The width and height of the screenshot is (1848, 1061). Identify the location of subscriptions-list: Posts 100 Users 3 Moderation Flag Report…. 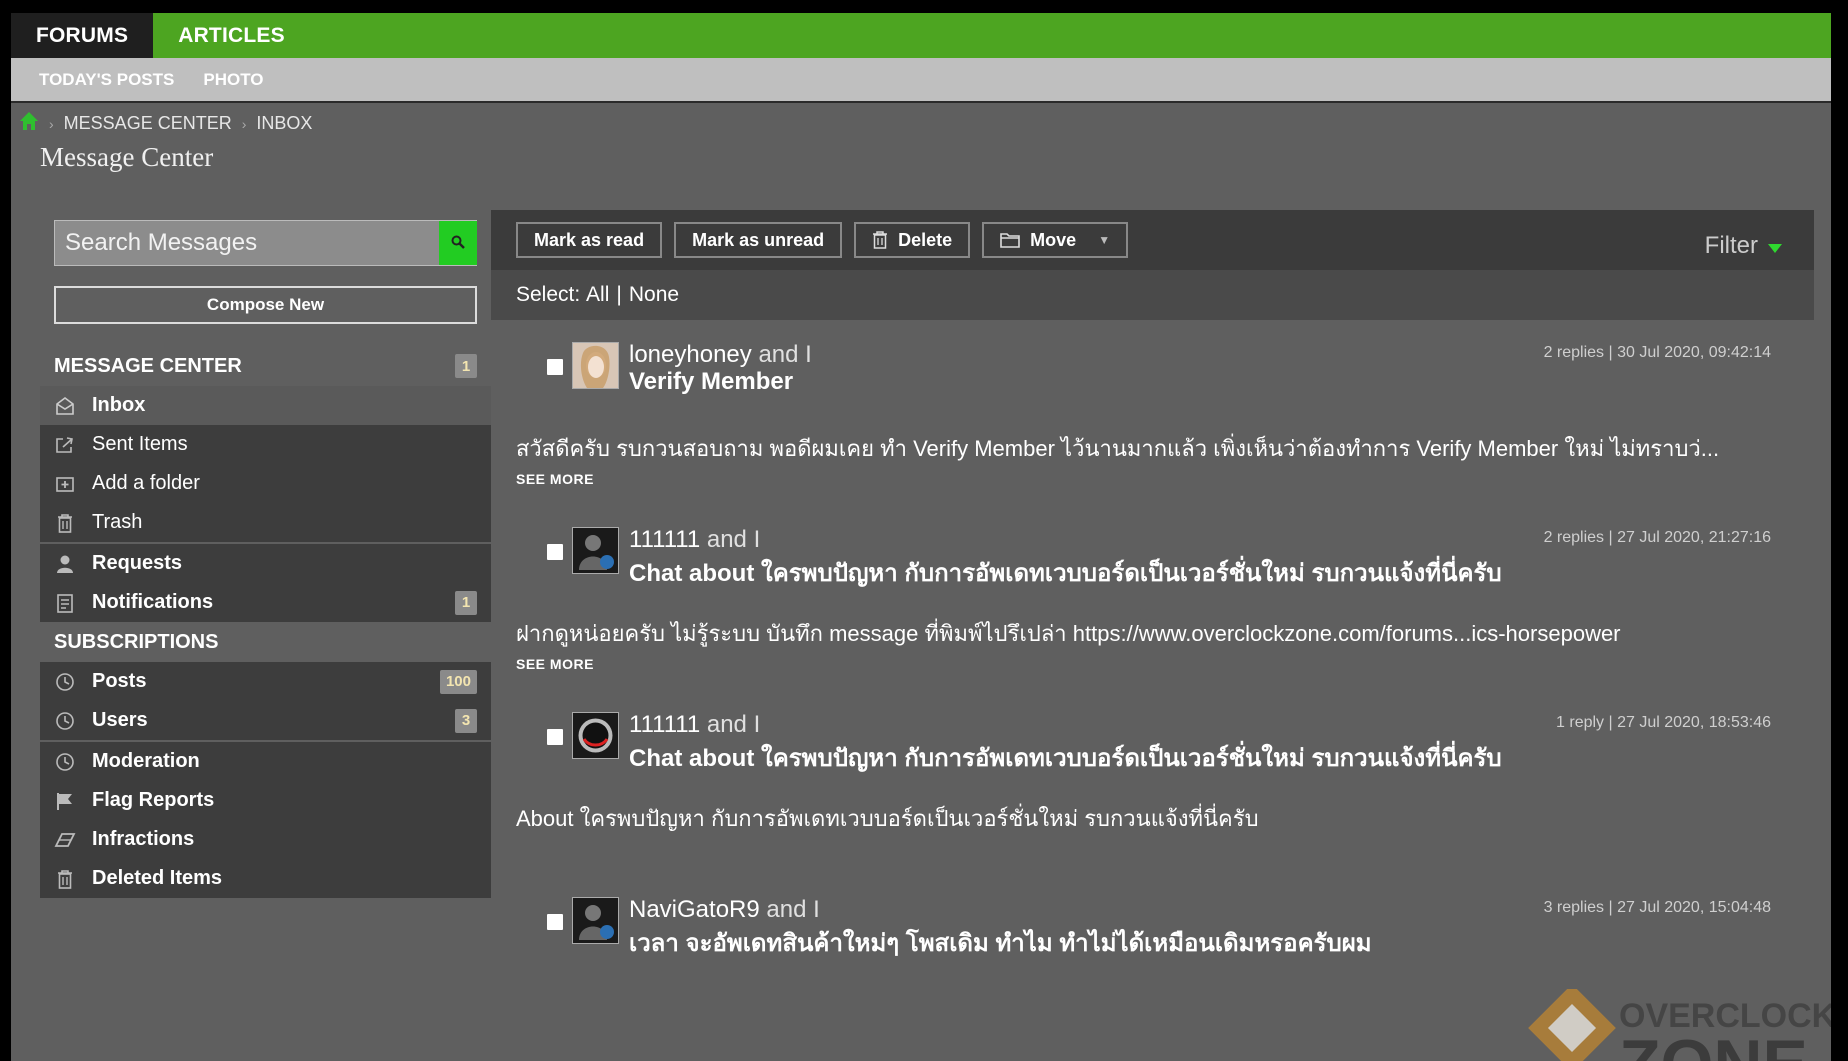
(265, 780).